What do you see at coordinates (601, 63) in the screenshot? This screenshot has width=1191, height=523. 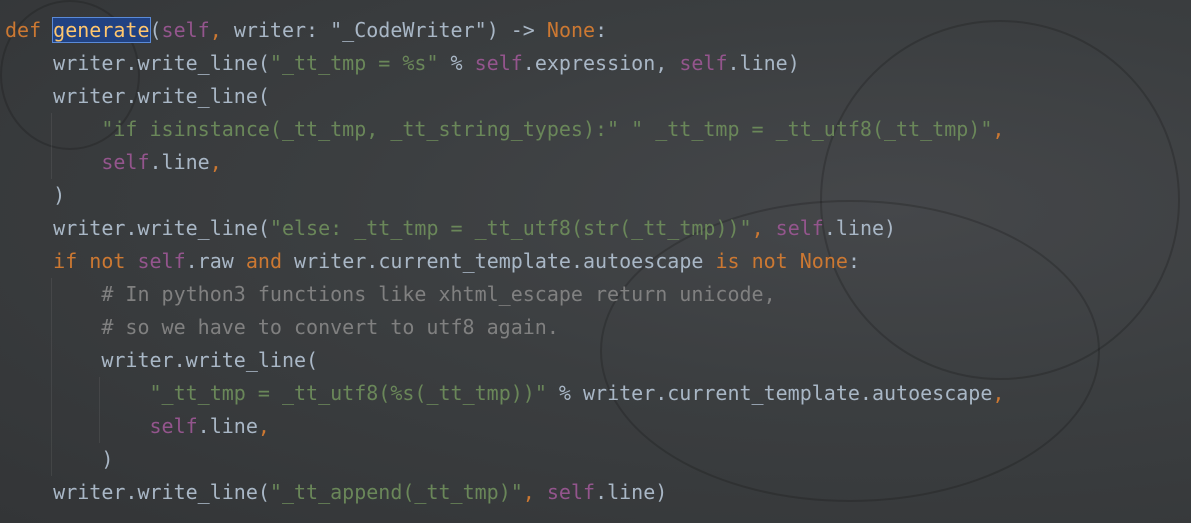 I see `code-token: .expression,` at bounding box center [601, 63].